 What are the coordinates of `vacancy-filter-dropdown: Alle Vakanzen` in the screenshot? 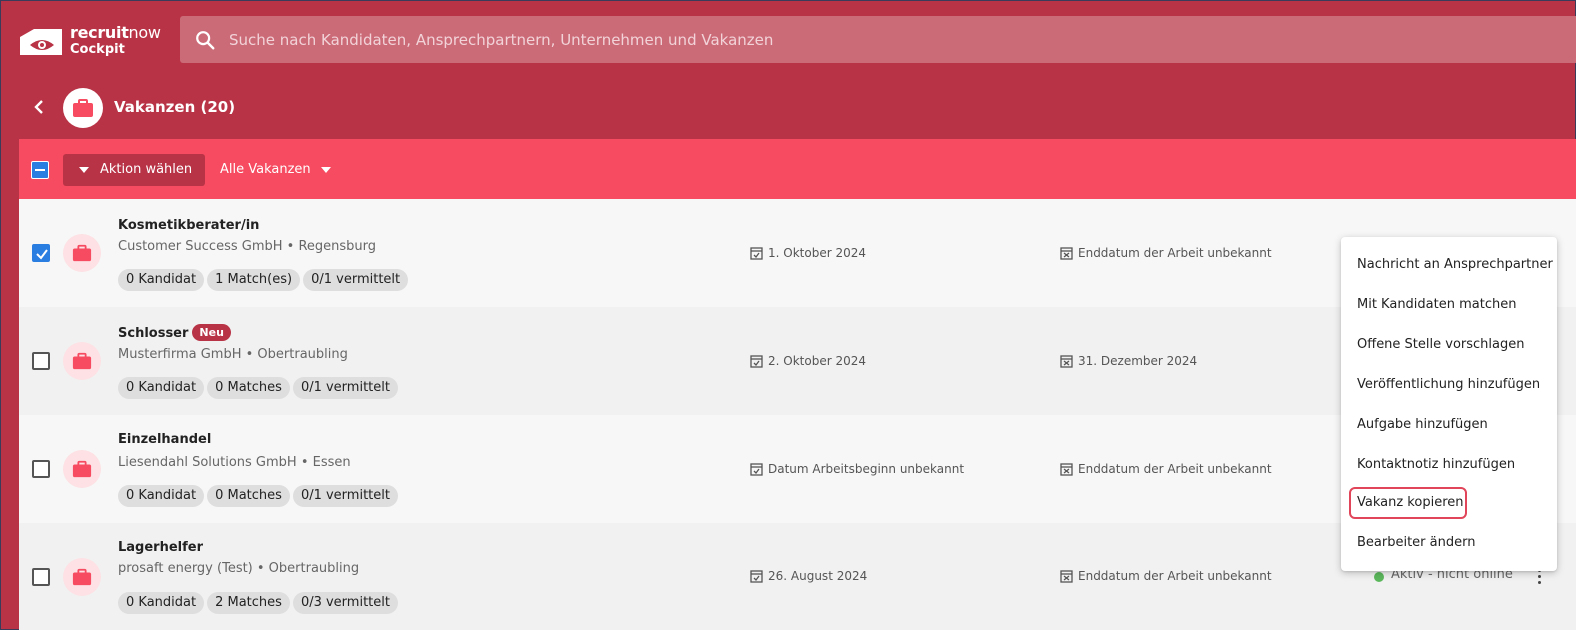 It's located at (275, 169).